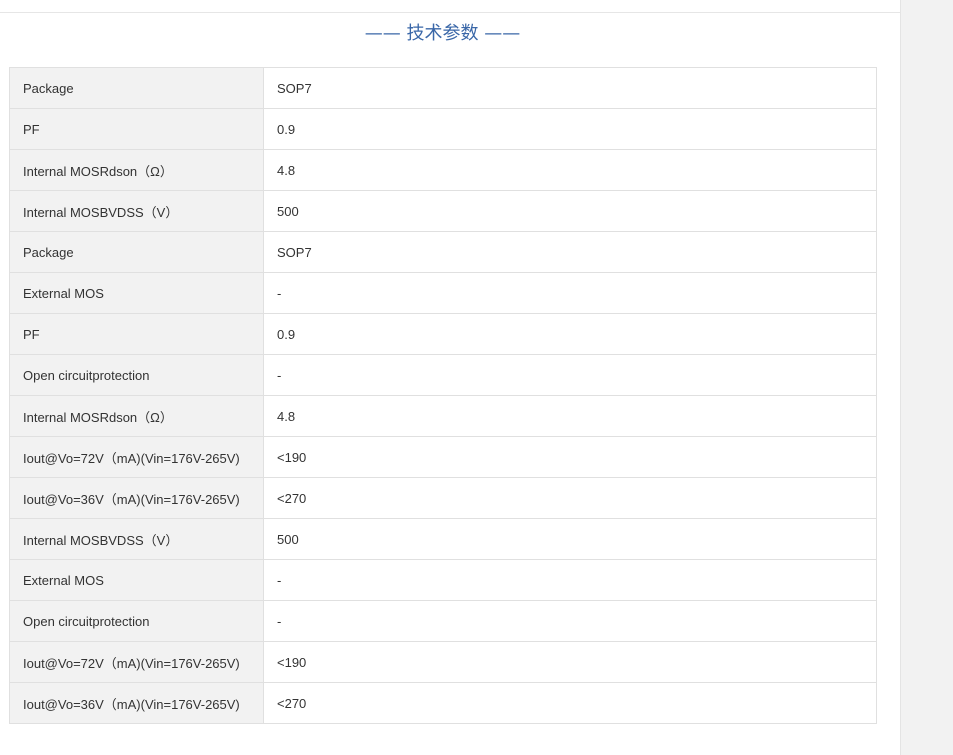 This screenshot has height=755, width=953. I want to click on section-title: —— 技术参数 ——, so click(442, 33).